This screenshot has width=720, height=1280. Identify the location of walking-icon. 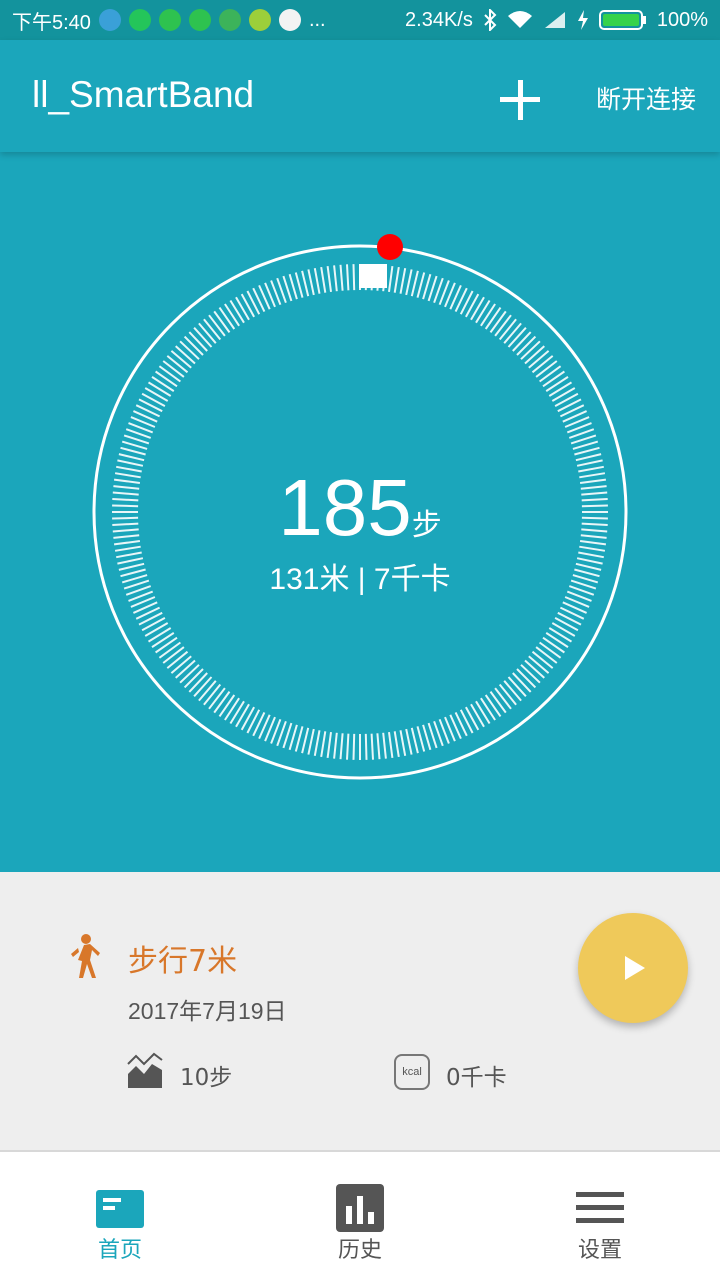
(85, 956).